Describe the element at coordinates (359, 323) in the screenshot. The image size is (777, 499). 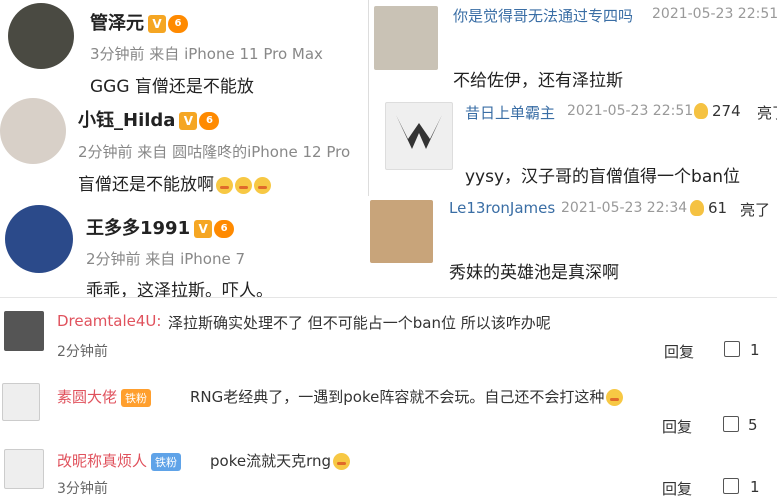
I see `reply-text: 泽拉斯确实处理不了 但不可能占一个ban位 所以该咋办呢` at that location.